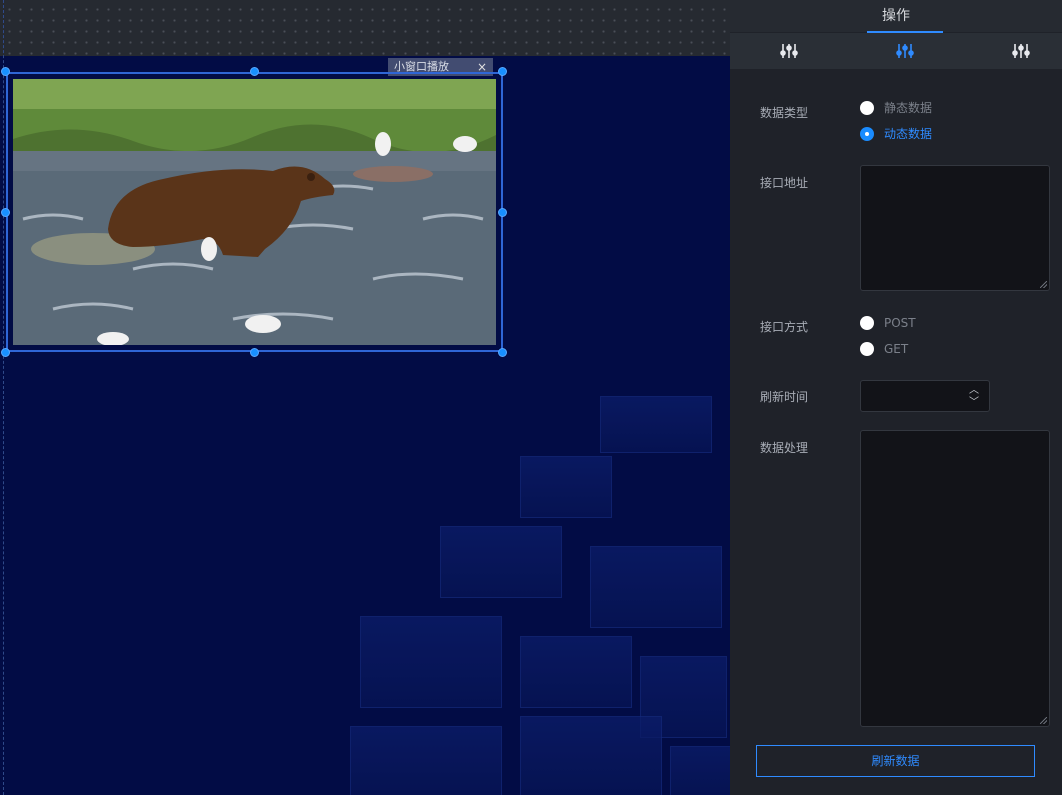 Image resolution: width=1062 pixels, height=795 pixels. I want to click on resize-handle-left, so click(5, 212).